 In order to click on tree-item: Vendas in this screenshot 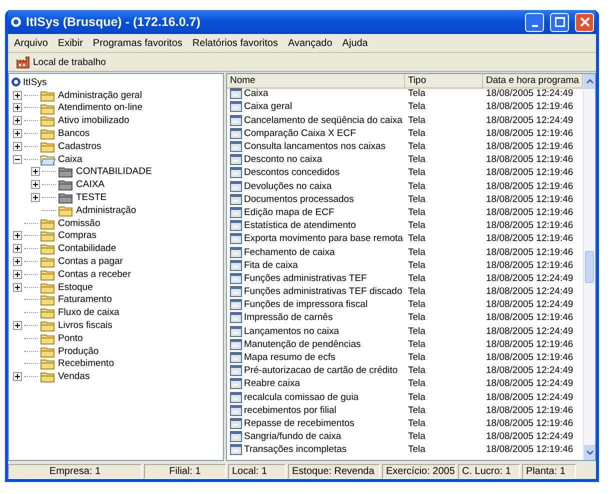, I will do `click(74, 376)`.